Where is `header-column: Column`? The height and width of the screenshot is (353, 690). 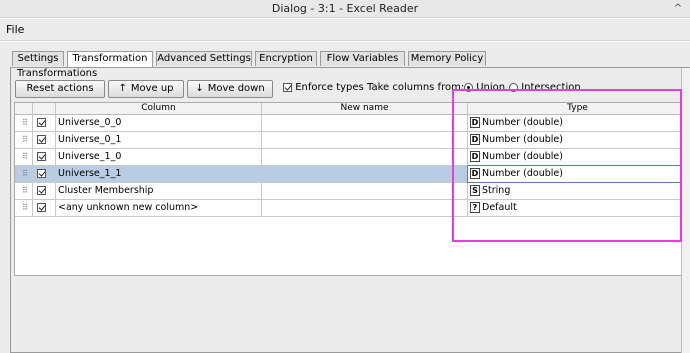
header-column: Column is located at coordinates (159, 108).